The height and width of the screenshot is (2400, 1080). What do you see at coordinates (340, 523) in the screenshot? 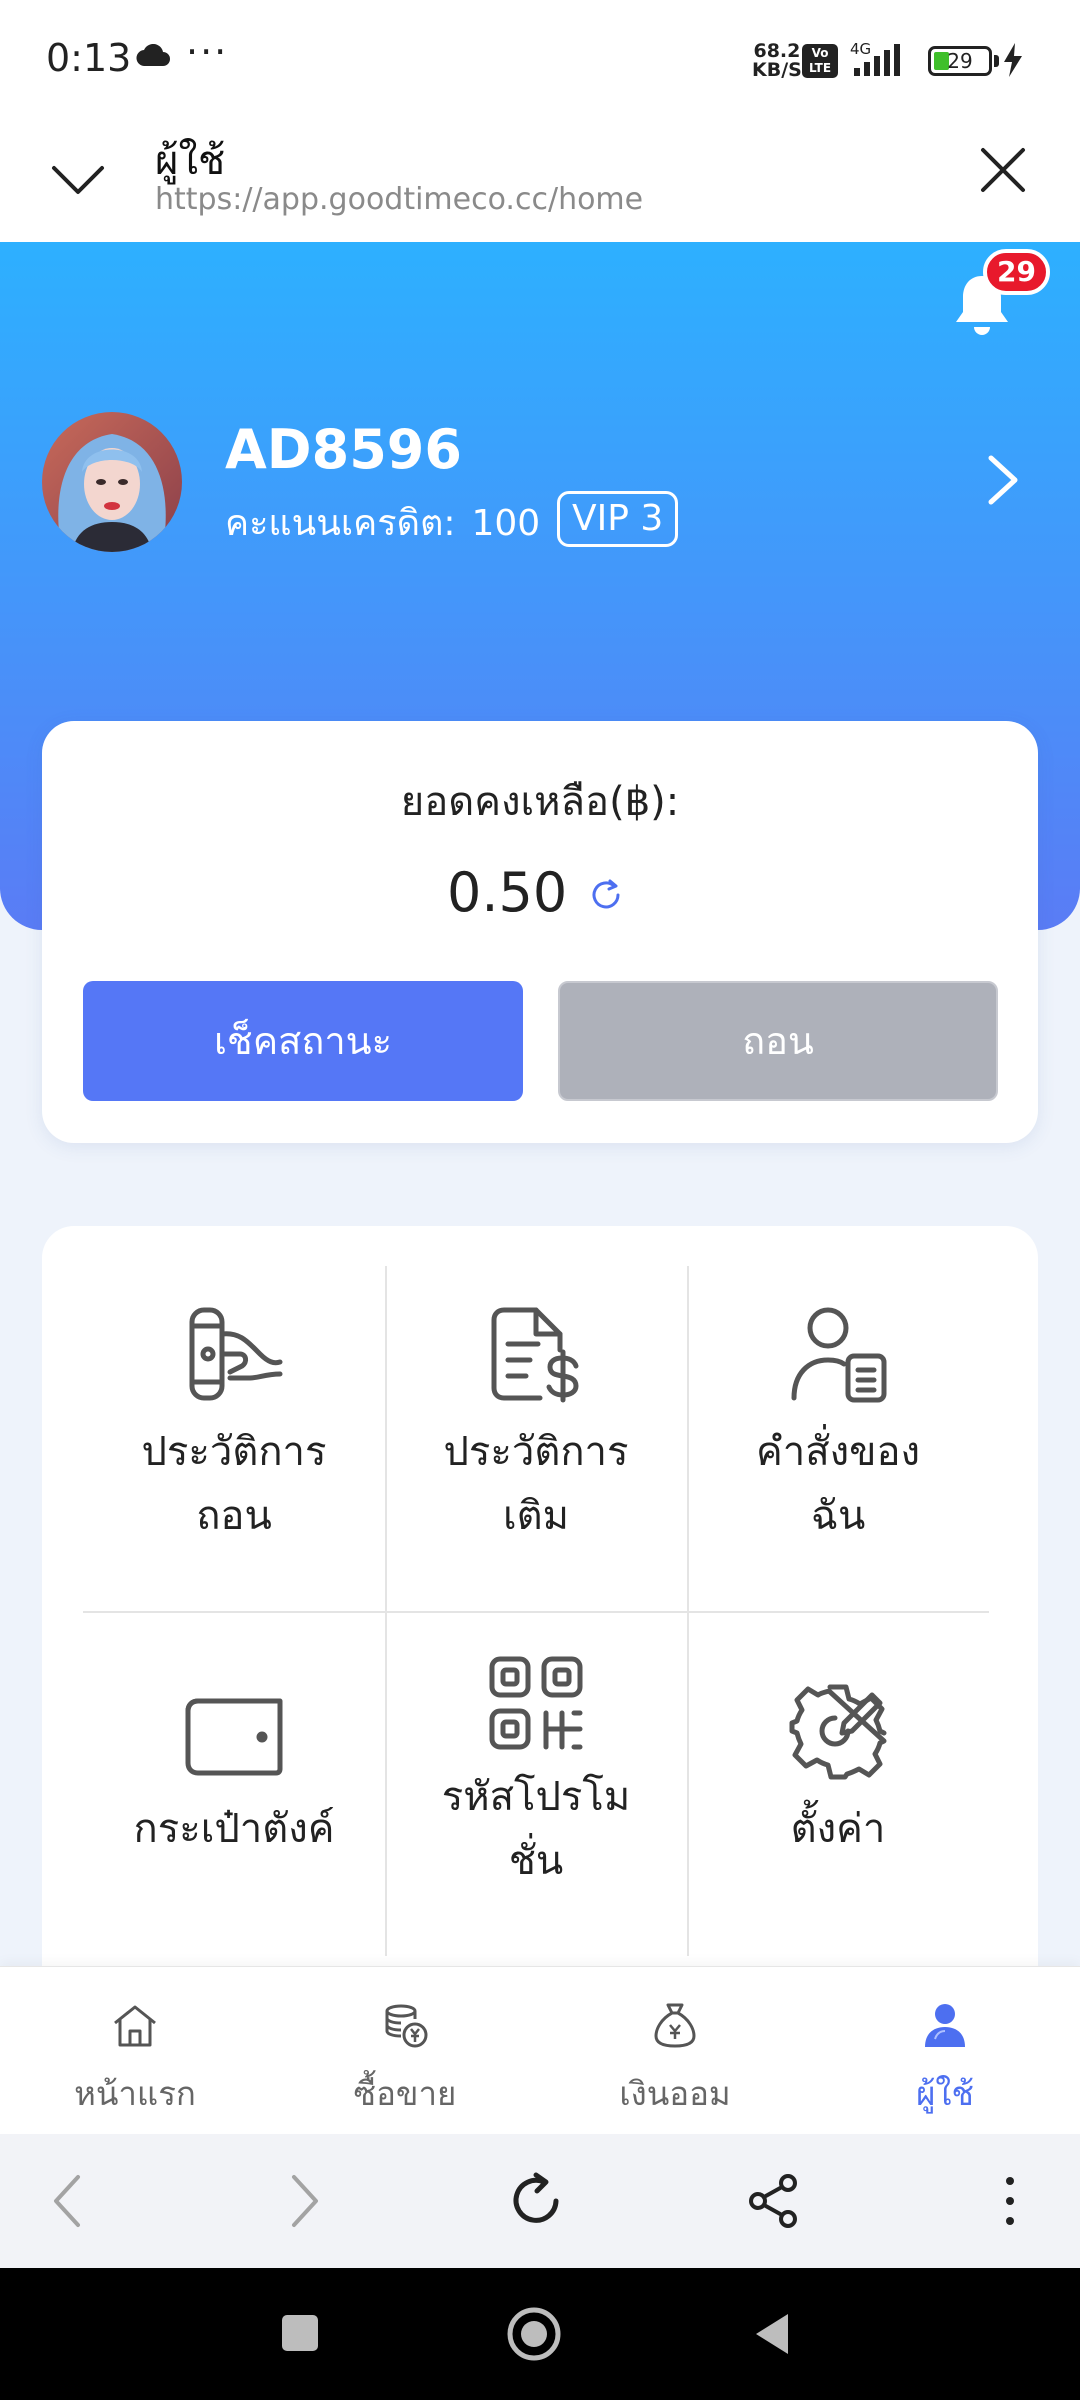
I see `credit-label: คะแนนเครดิต:` at bounding box center [340, 523].